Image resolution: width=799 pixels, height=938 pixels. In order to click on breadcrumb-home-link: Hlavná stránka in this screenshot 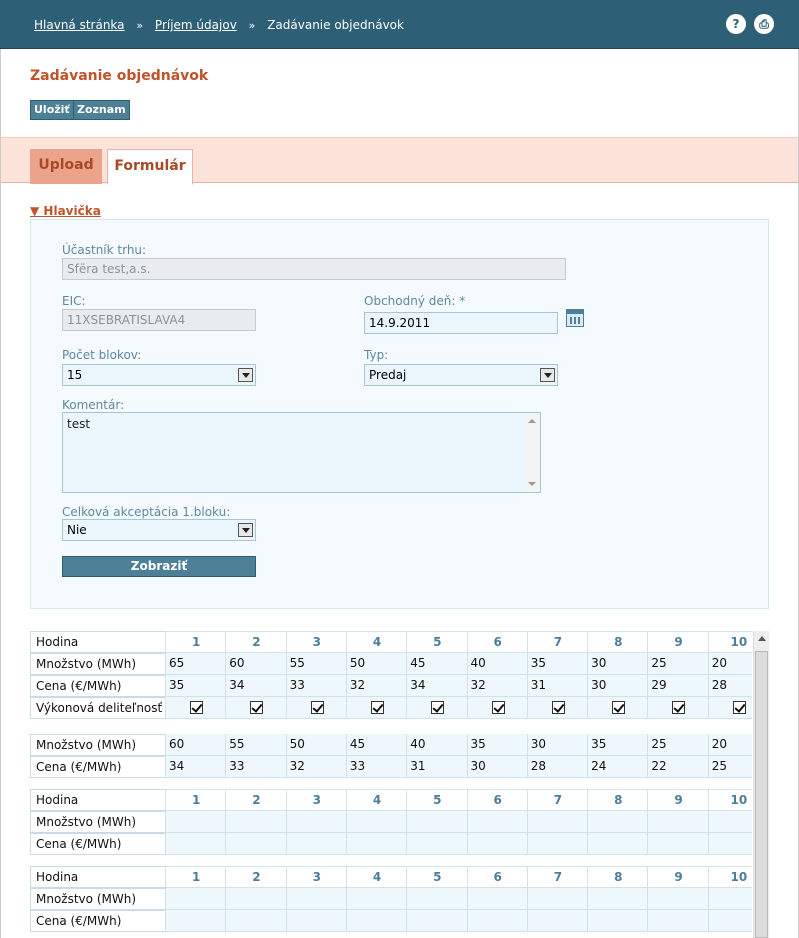, I will do `click(79, 25)`.